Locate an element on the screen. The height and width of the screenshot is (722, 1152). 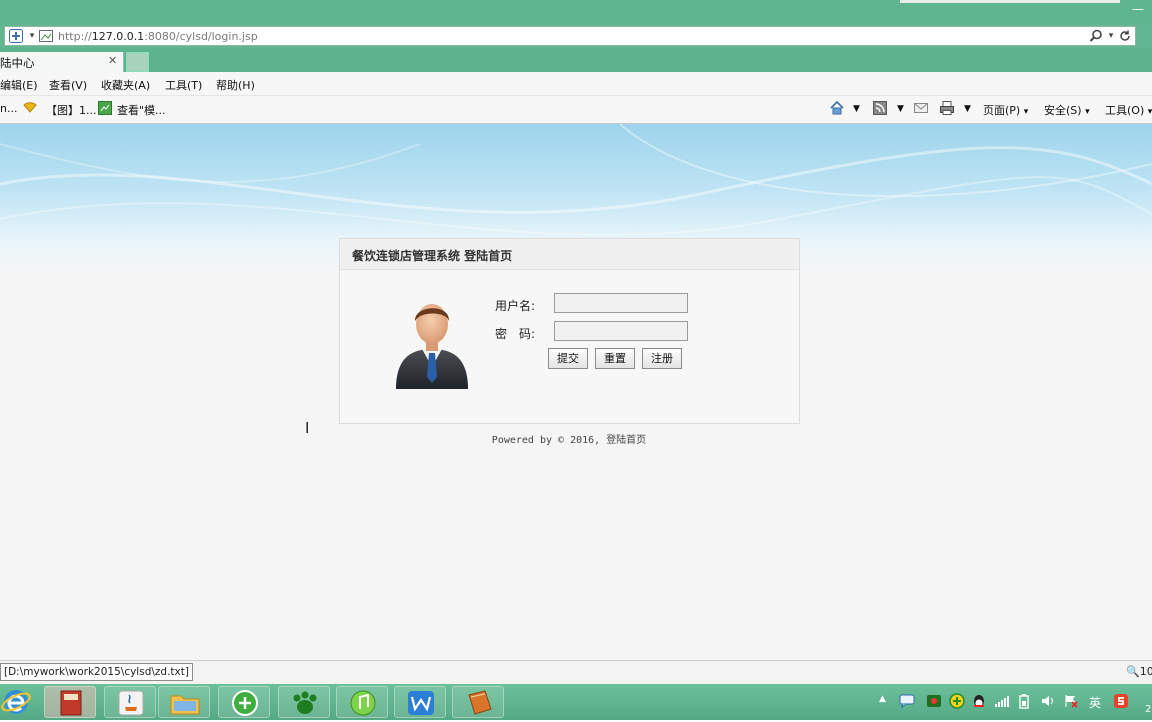
url-path: :8080/cylsd/login.jsp is located at coordinates (201, 36).